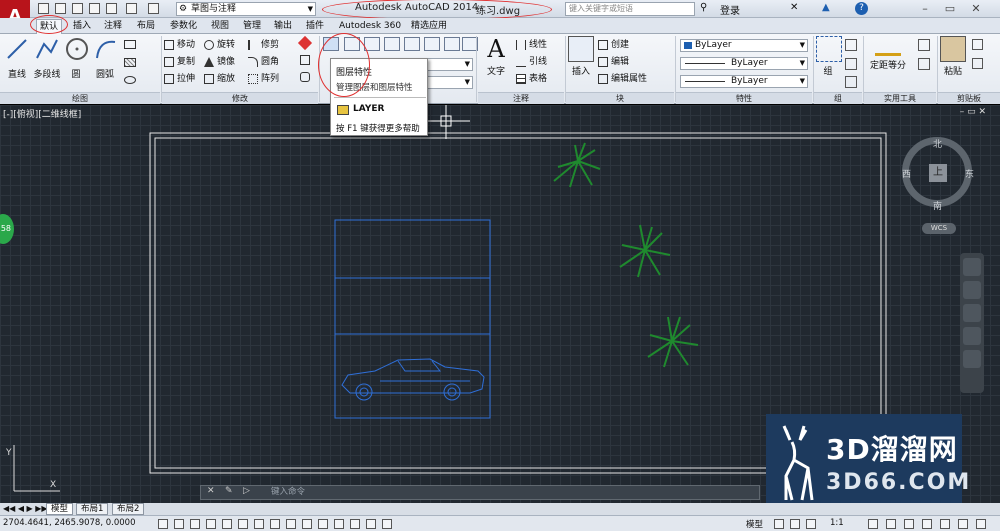 Image resolution: width=1000 pixels, height=531 pixels. I want to click on command-prompt-icon: ▷, so click(246, 491).